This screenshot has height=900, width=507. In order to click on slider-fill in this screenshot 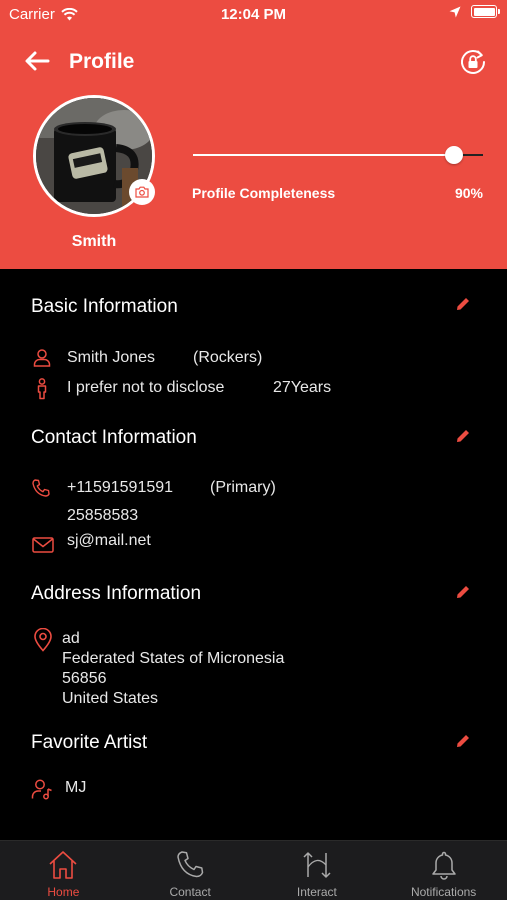, I will do `click(323, 155)`.